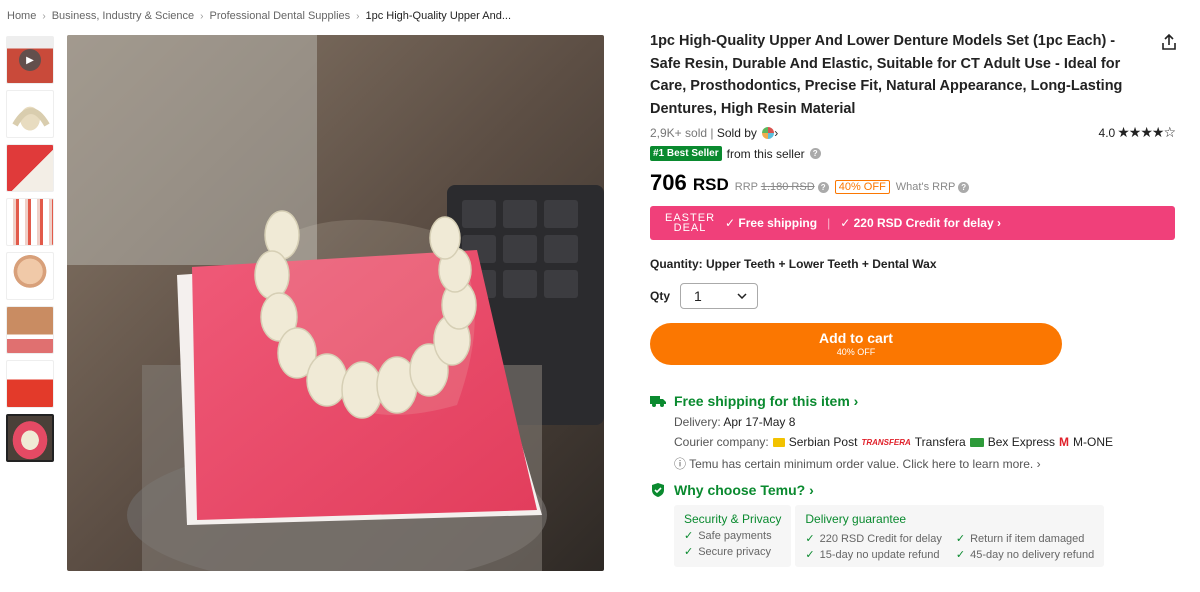  I want to click on breadcrumb-category: Business, Industry & Science, so click(123, 16).